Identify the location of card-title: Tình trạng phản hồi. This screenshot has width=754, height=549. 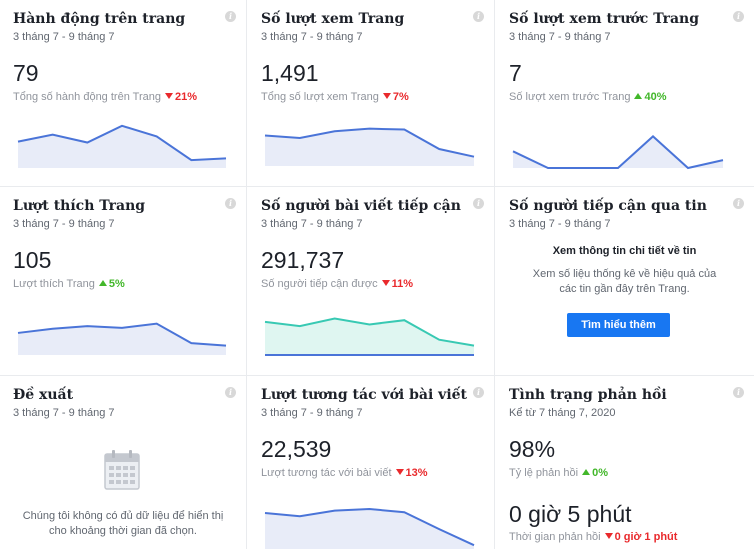
(588, 395).